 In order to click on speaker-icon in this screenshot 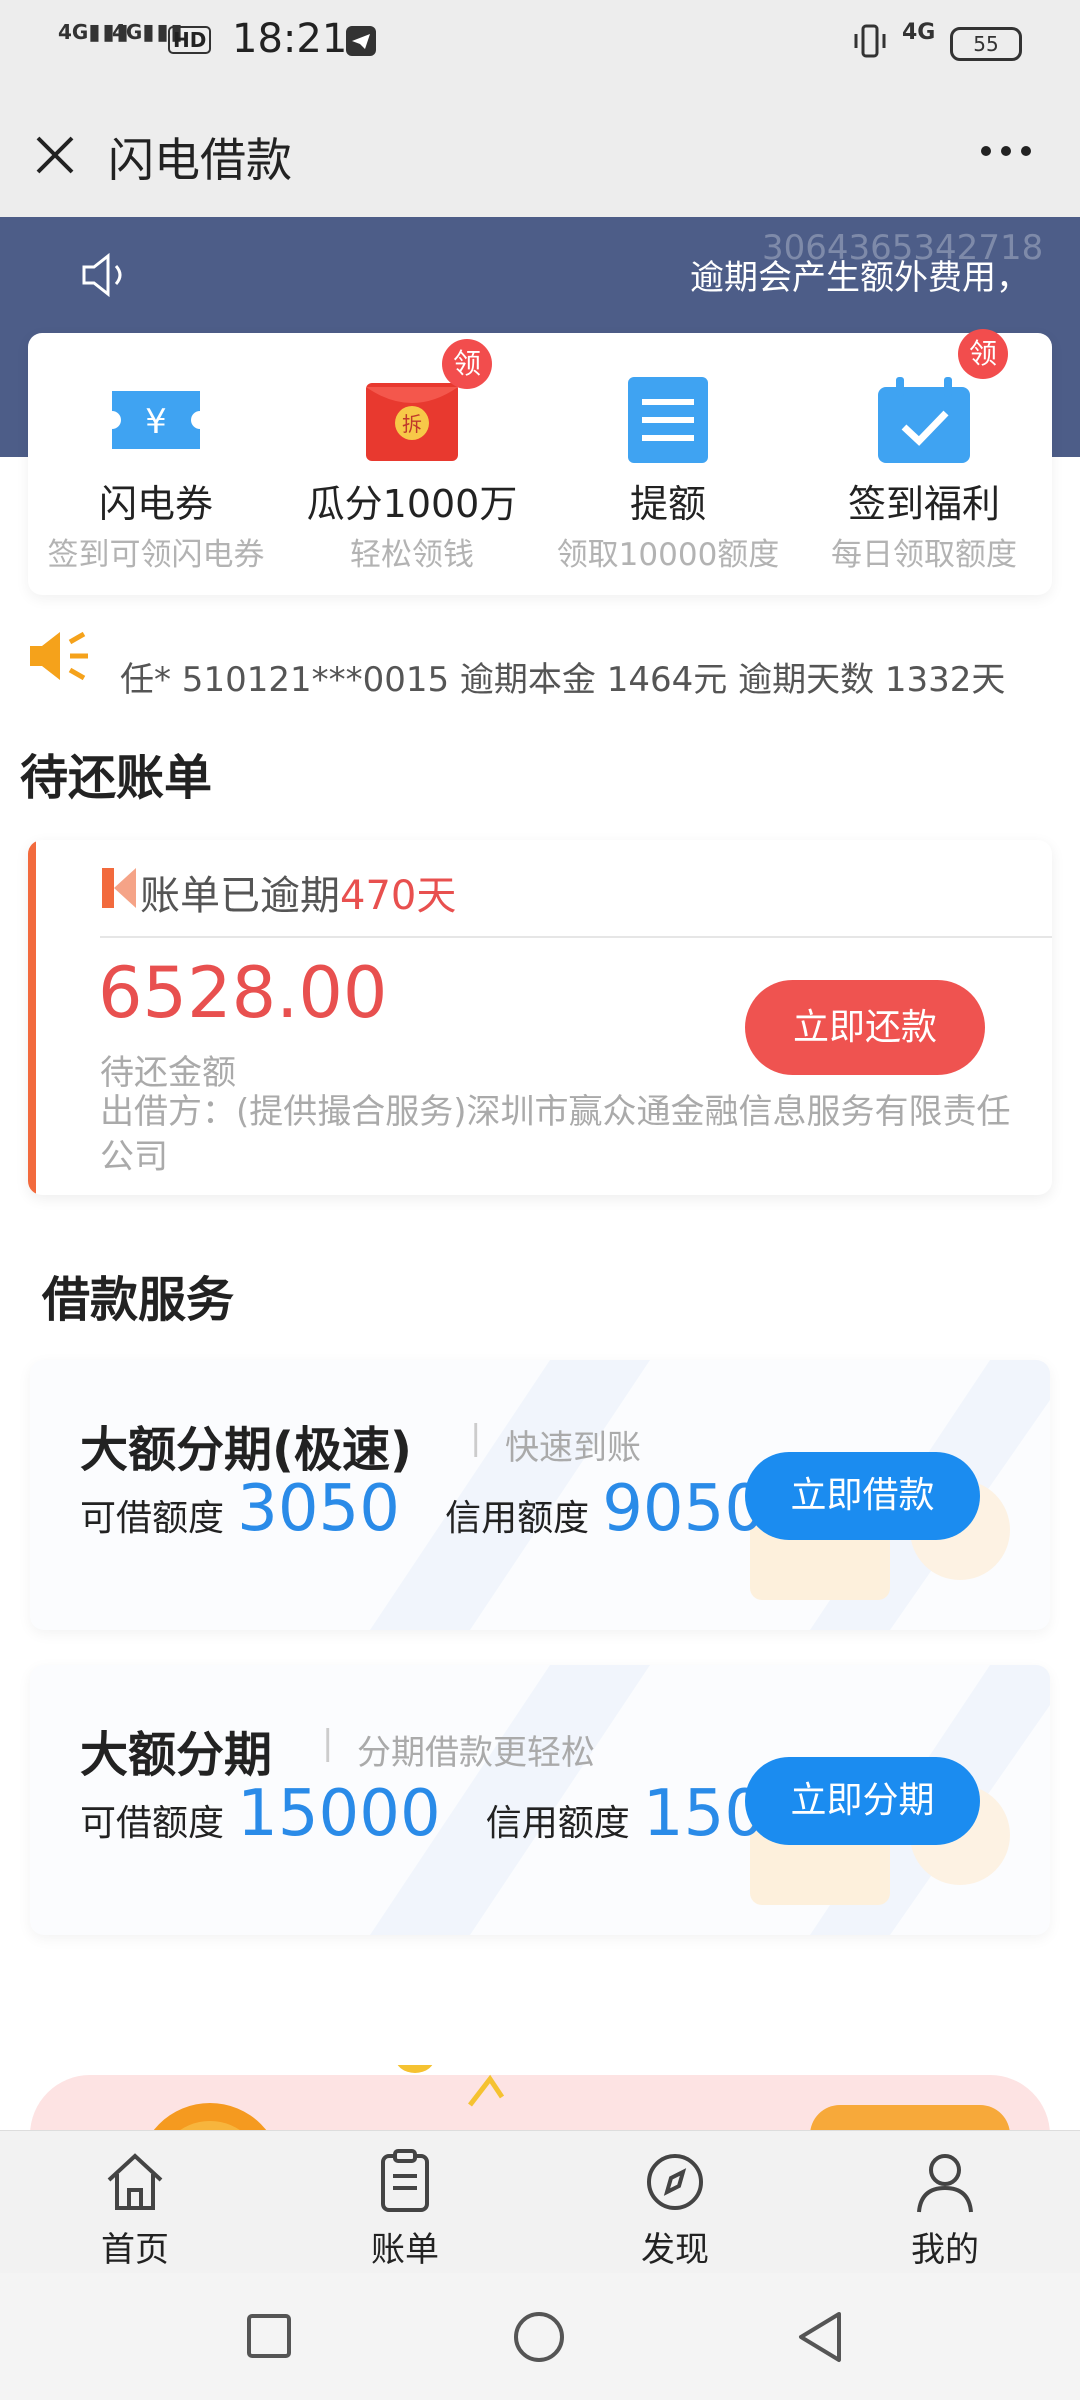, I will do `click(106, 275)`.